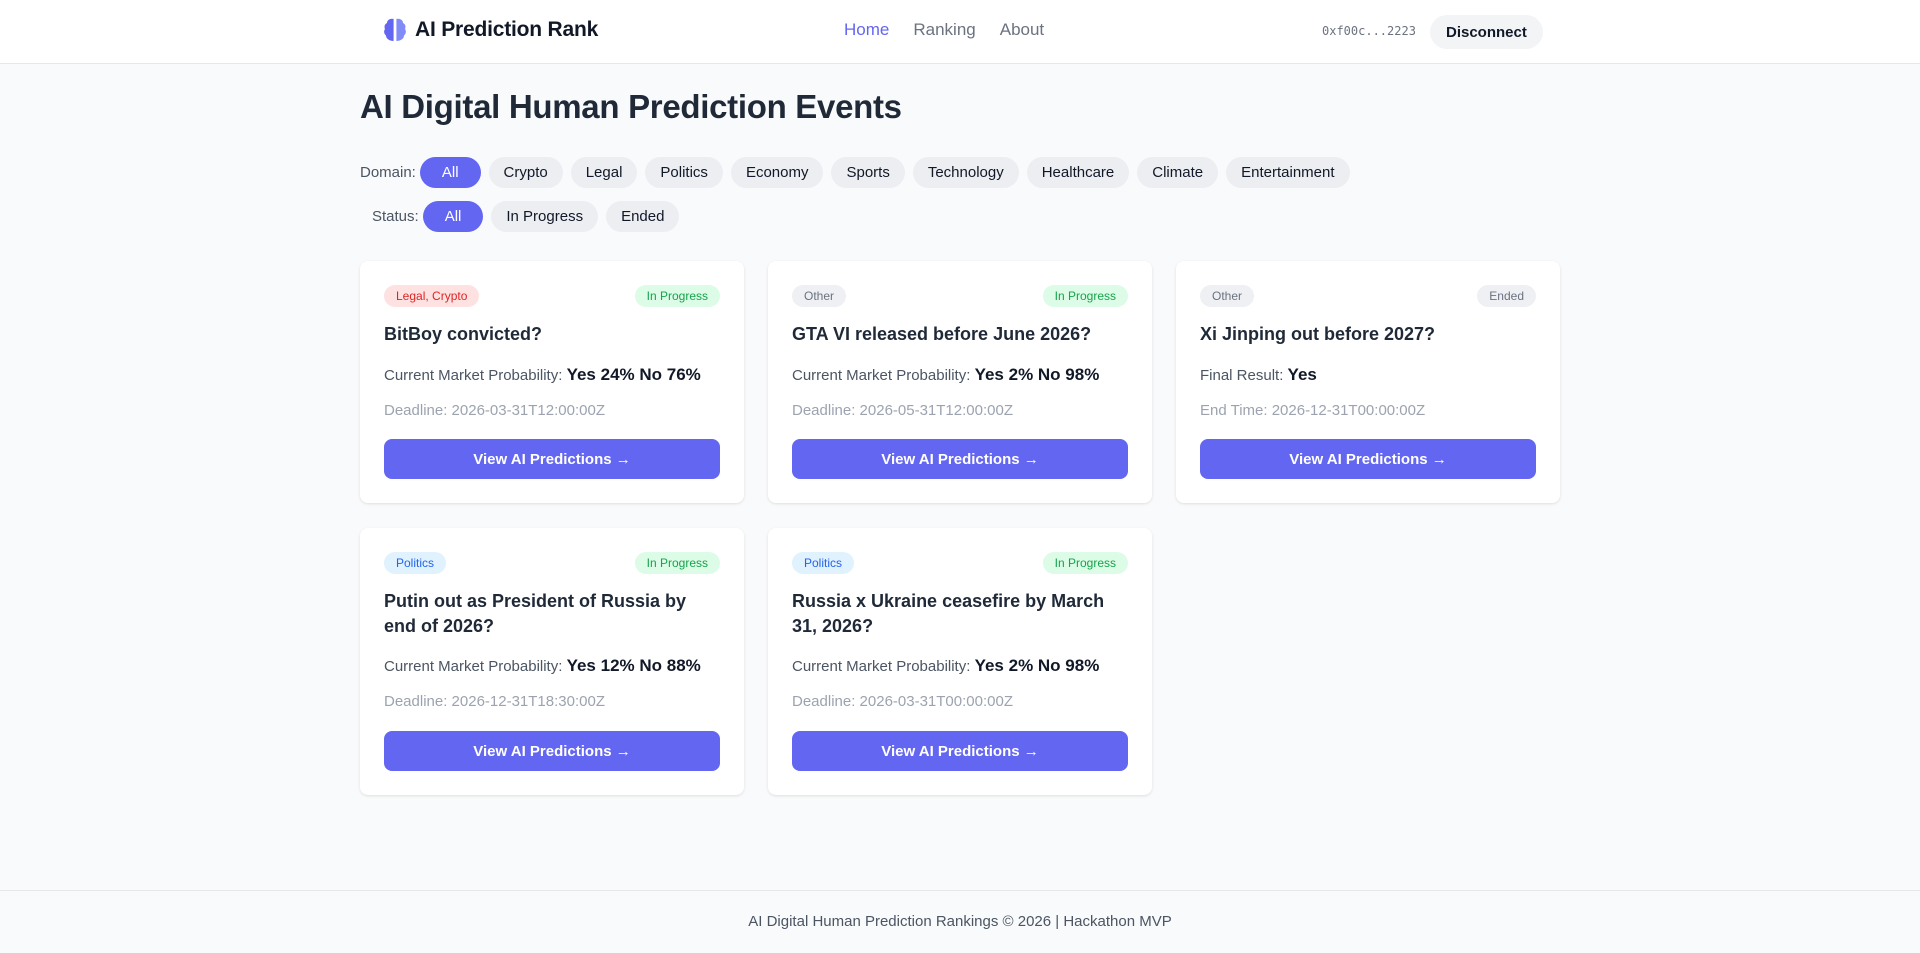 This screenshot has width=1920, height=953. What do you see at coordinates (633, 665) in the screenshot?
I see `probability-value: Yes 12% No 88%` at bounding box center [633, 665].